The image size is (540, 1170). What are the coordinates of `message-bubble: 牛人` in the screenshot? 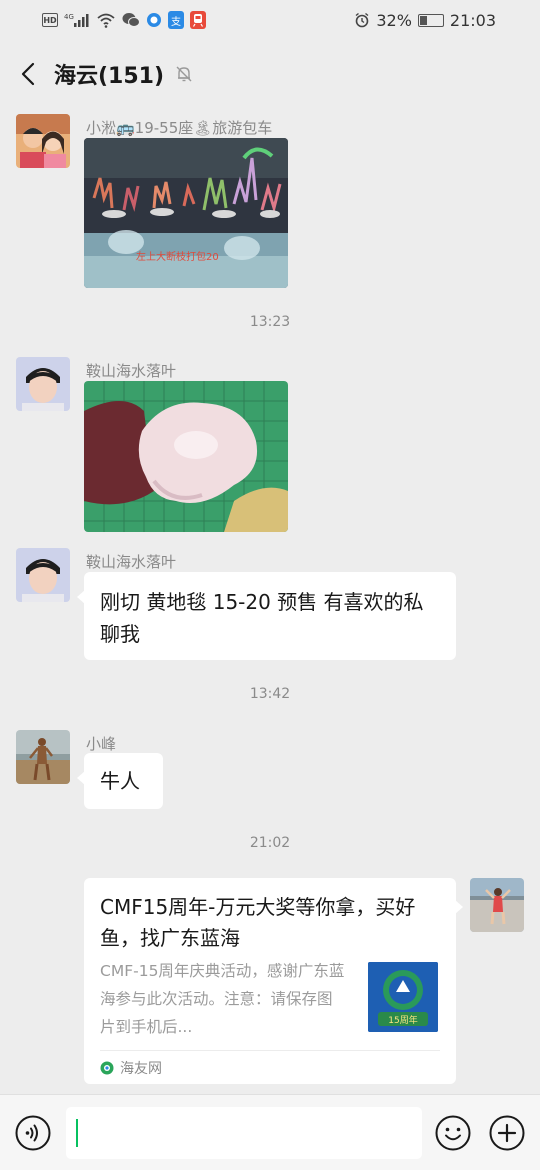 It's located at (120, 781).